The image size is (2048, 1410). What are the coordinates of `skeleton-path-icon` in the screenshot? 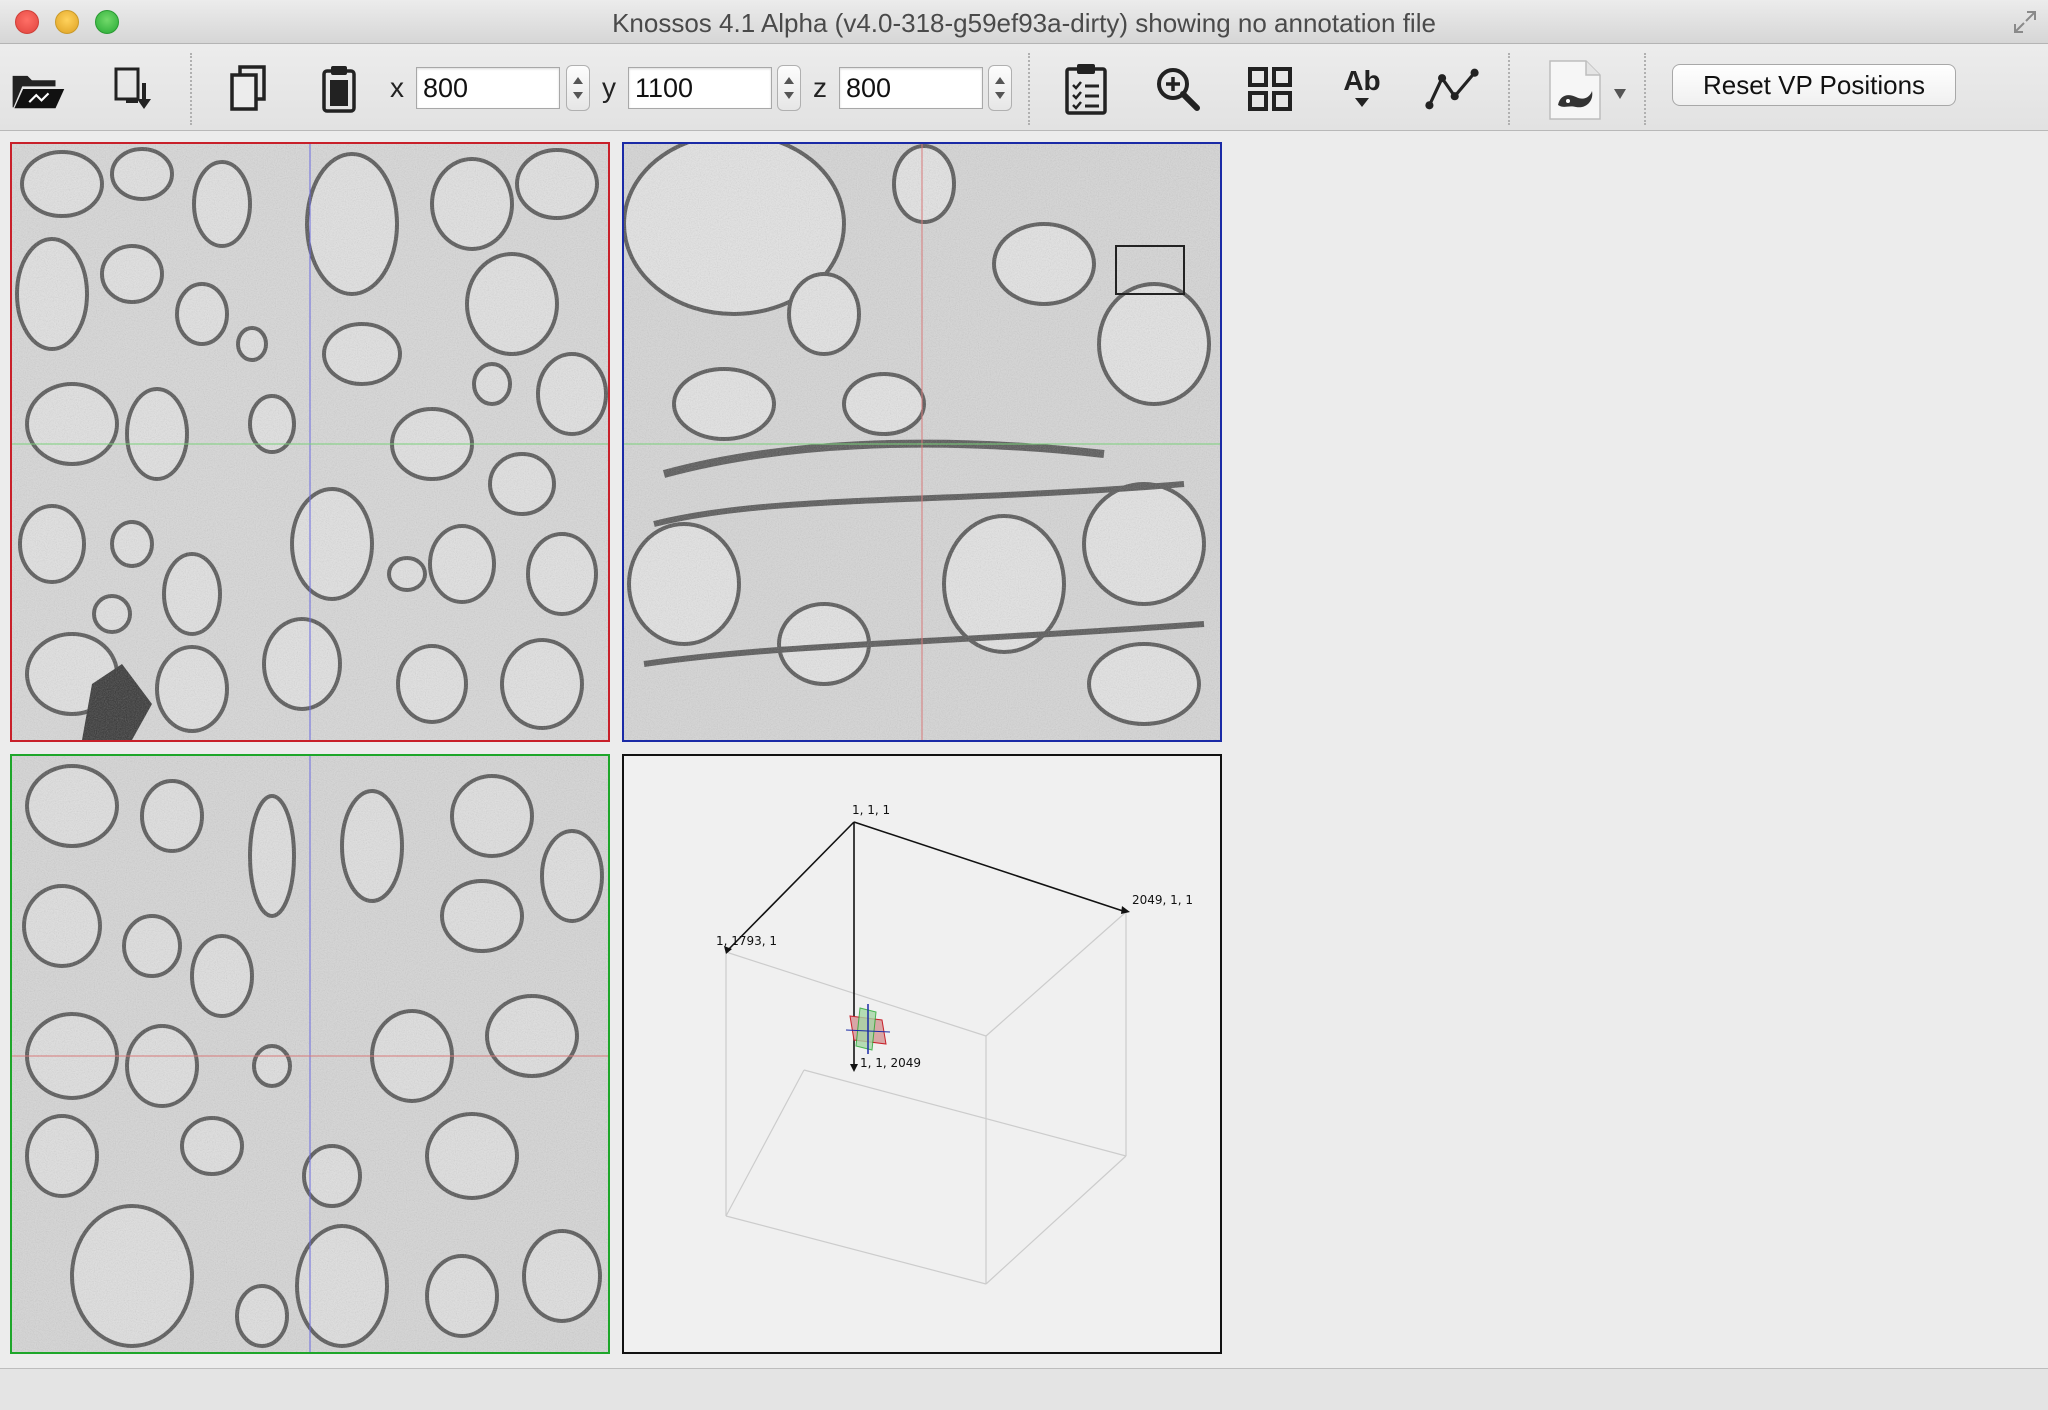 It's located at (1452, 89).